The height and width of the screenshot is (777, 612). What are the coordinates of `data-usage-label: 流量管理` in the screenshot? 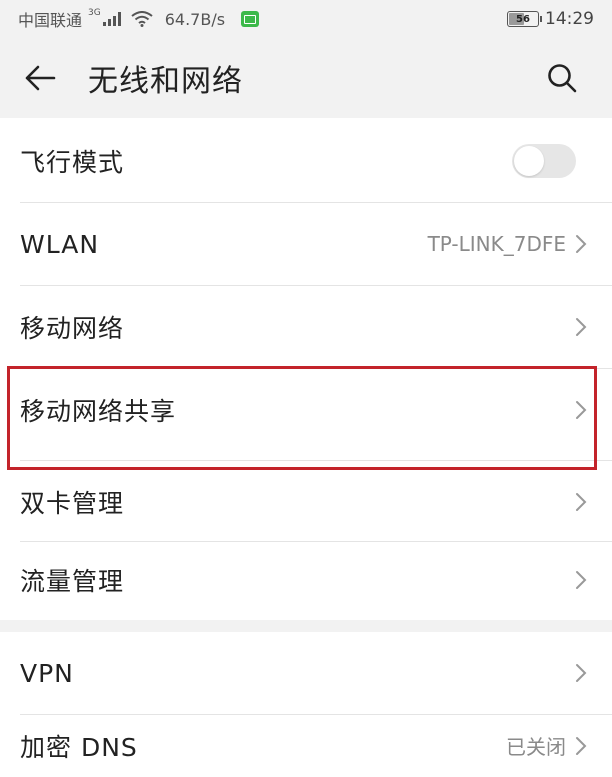 It's located at (72, 581).